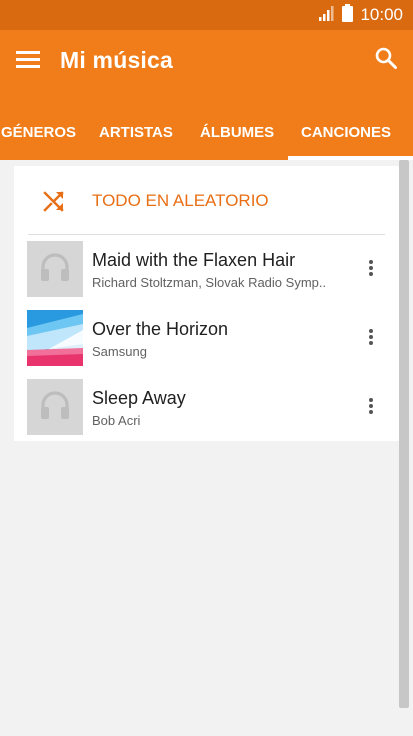  I want to click on tab-bar: GÉNEROS ARTISTAS ÁLBUMES CANCIONES, so click(206, 126).